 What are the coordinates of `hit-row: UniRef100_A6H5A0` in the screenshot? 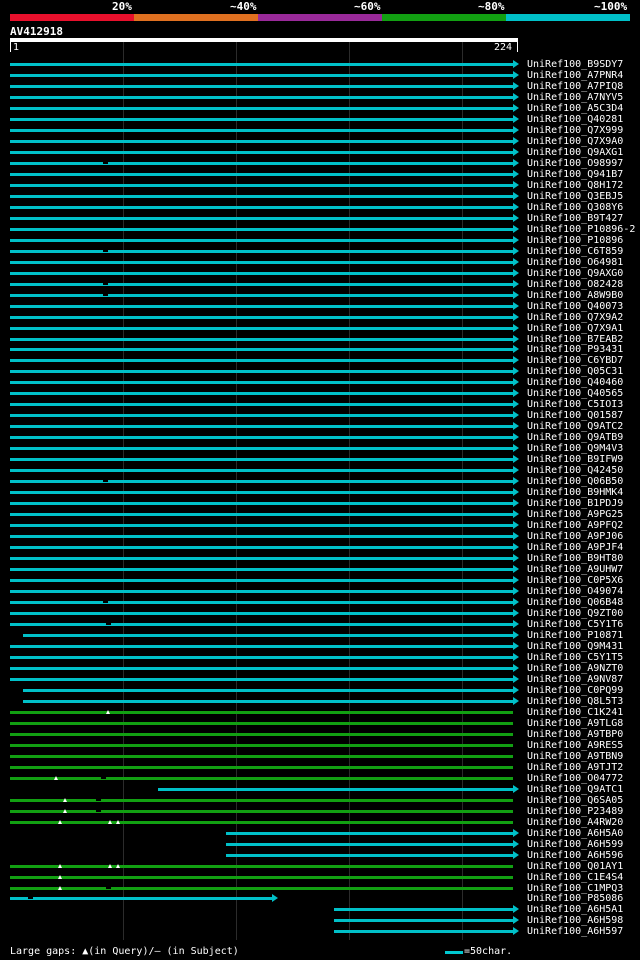 It's located at (320, 833).